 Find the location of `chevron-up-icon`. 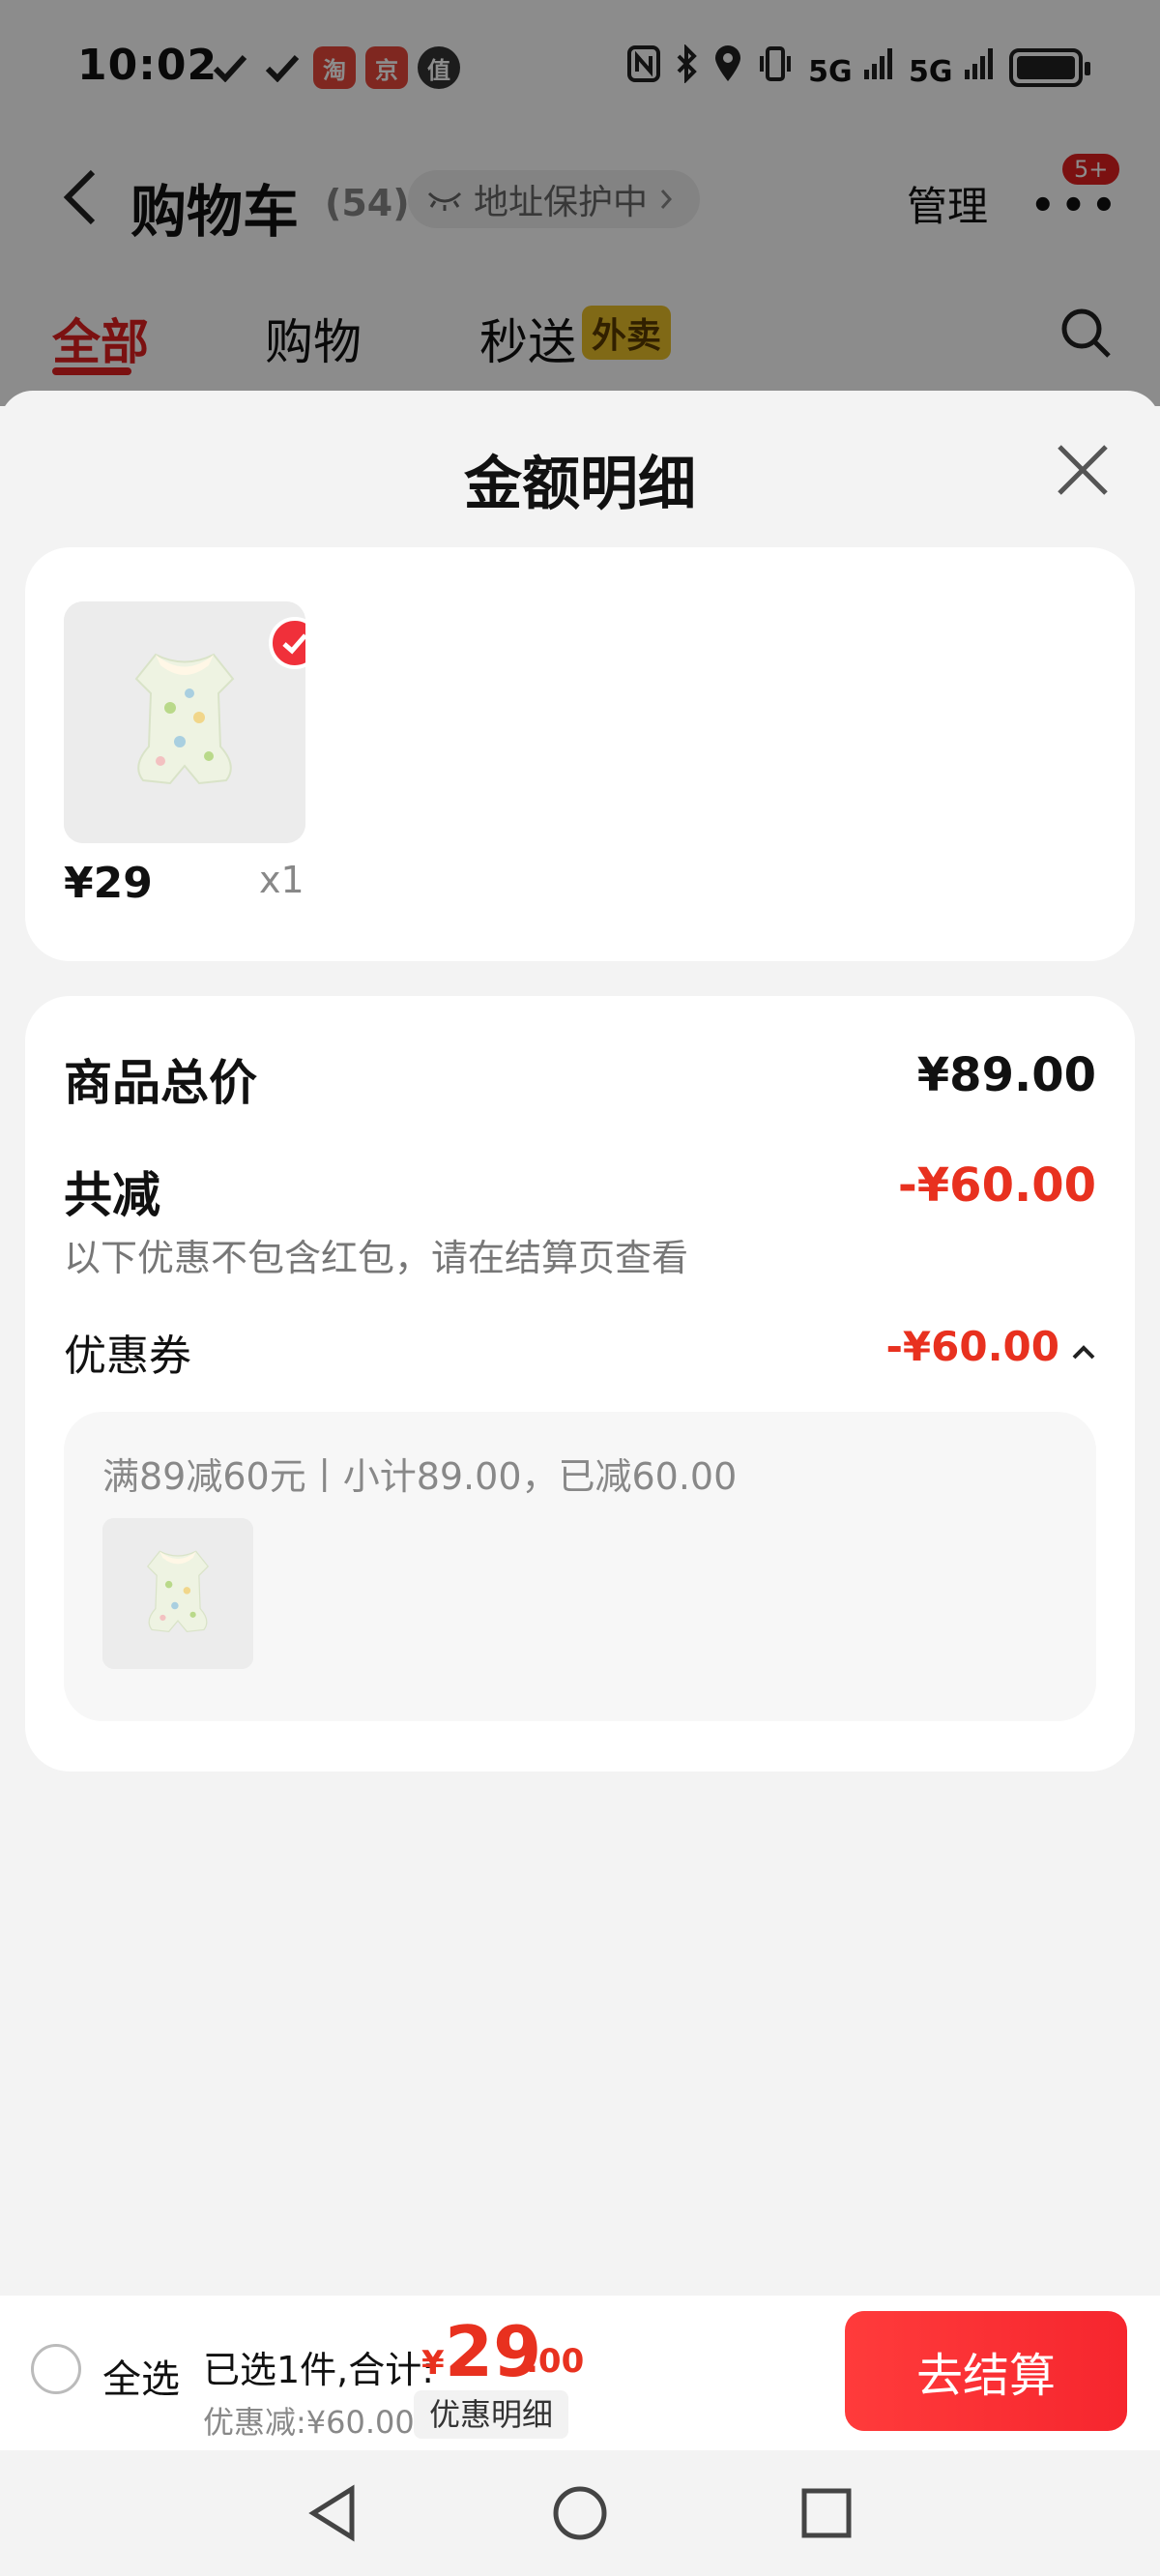

chevron-up-icon is located at coordinates (1083, 1346).